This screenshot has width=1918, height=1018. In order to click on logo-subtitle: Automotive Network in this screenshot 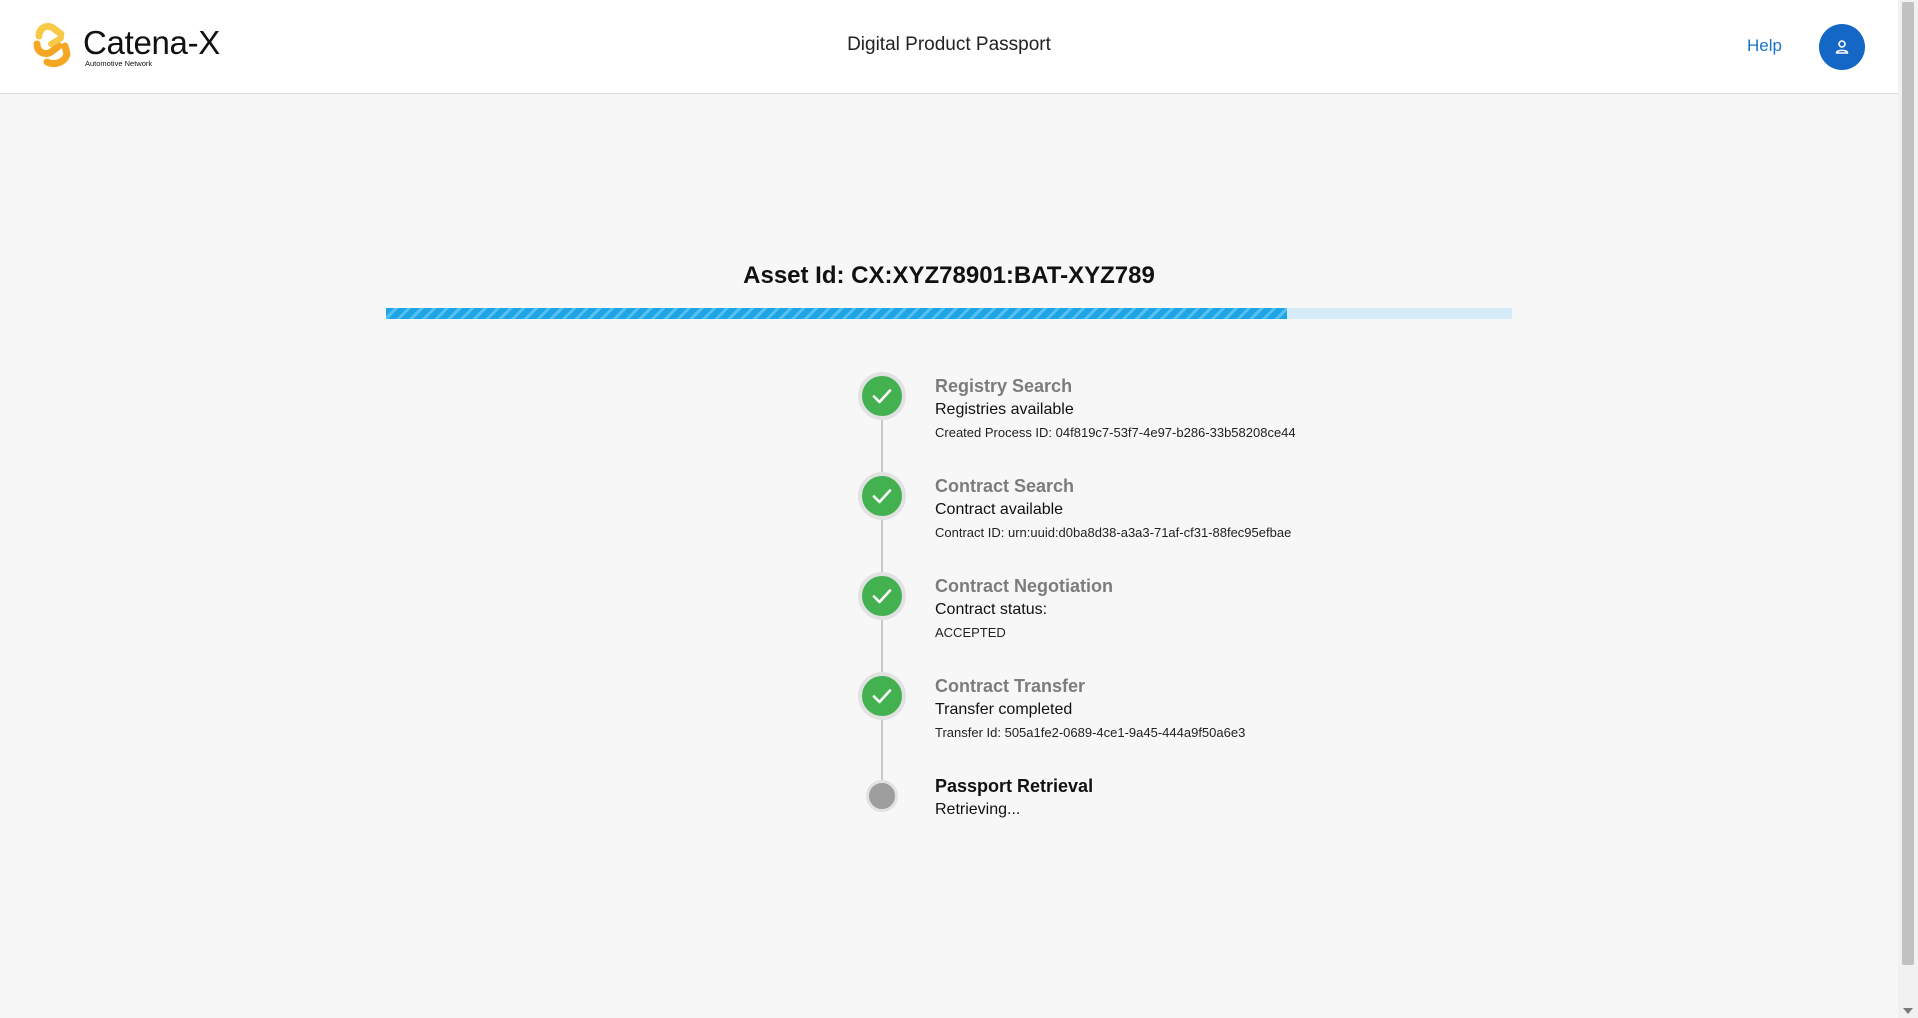, I will do `click(119, 63)`.